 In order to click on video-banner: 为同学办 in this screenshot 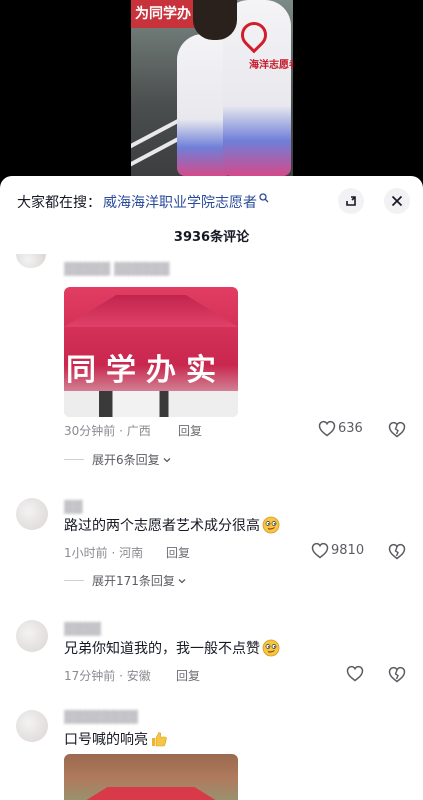, I will do `click(166, 14)`.